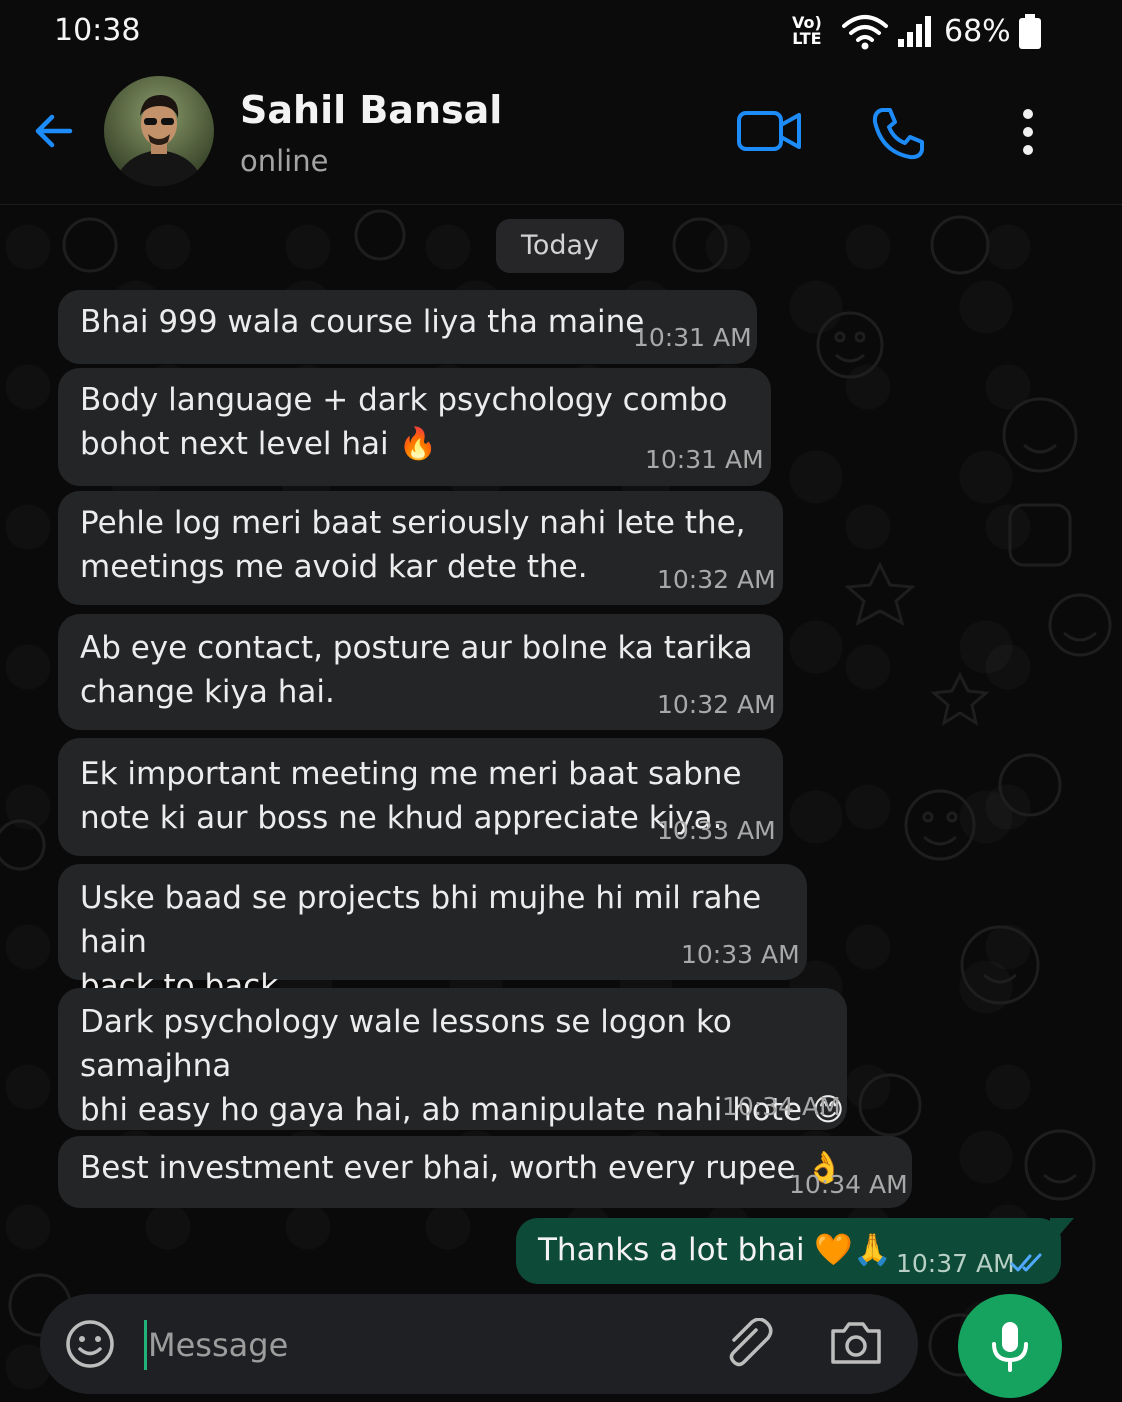 The width and height of the screenshot is (1122, 1402). I want to click on read-receipt-icon, so click(1026, 1262).